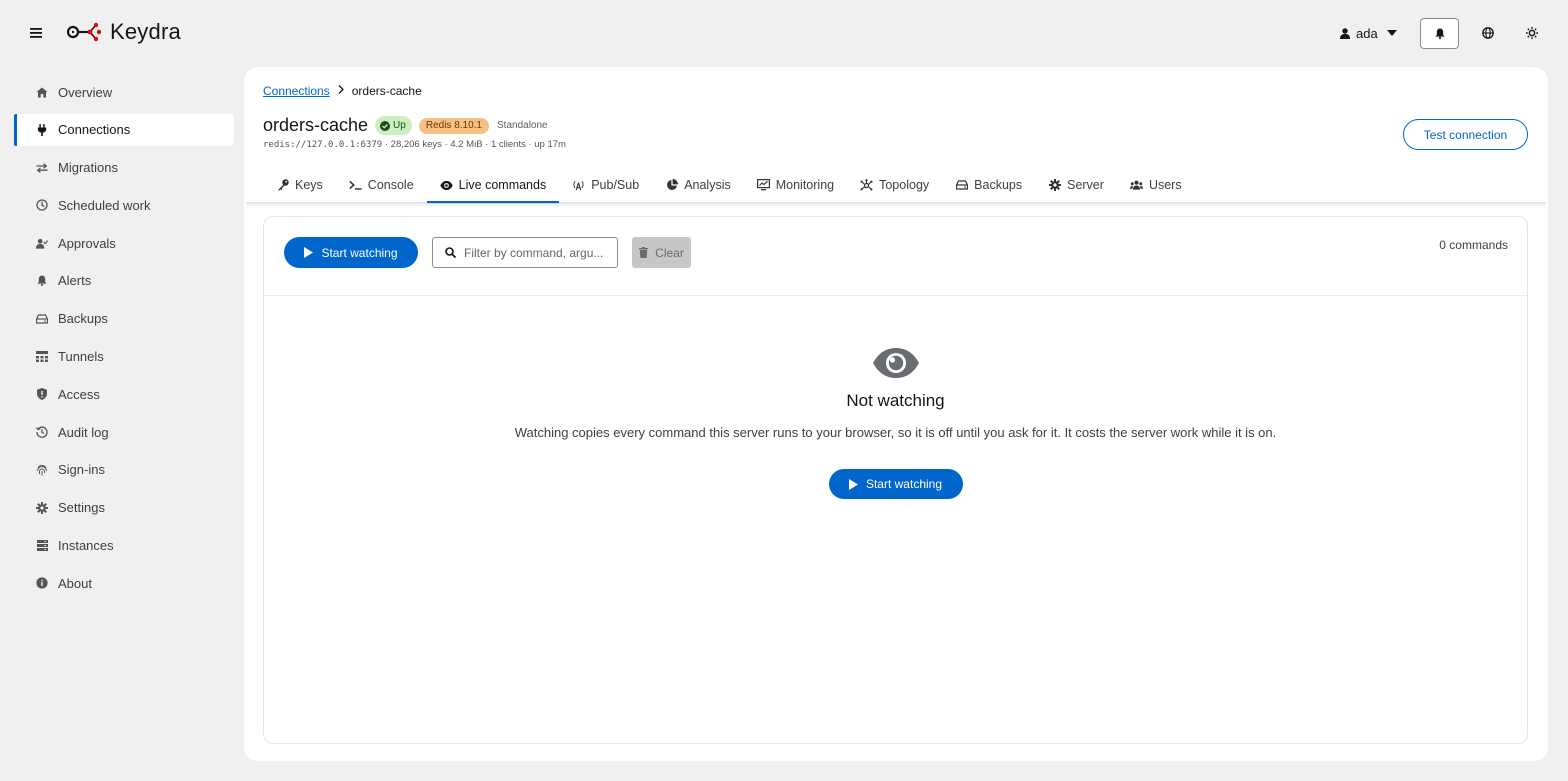  What do you see at coordinates (896, 205) in the screenshot?
I see `tab-divider` at bounding box center [896, 205].